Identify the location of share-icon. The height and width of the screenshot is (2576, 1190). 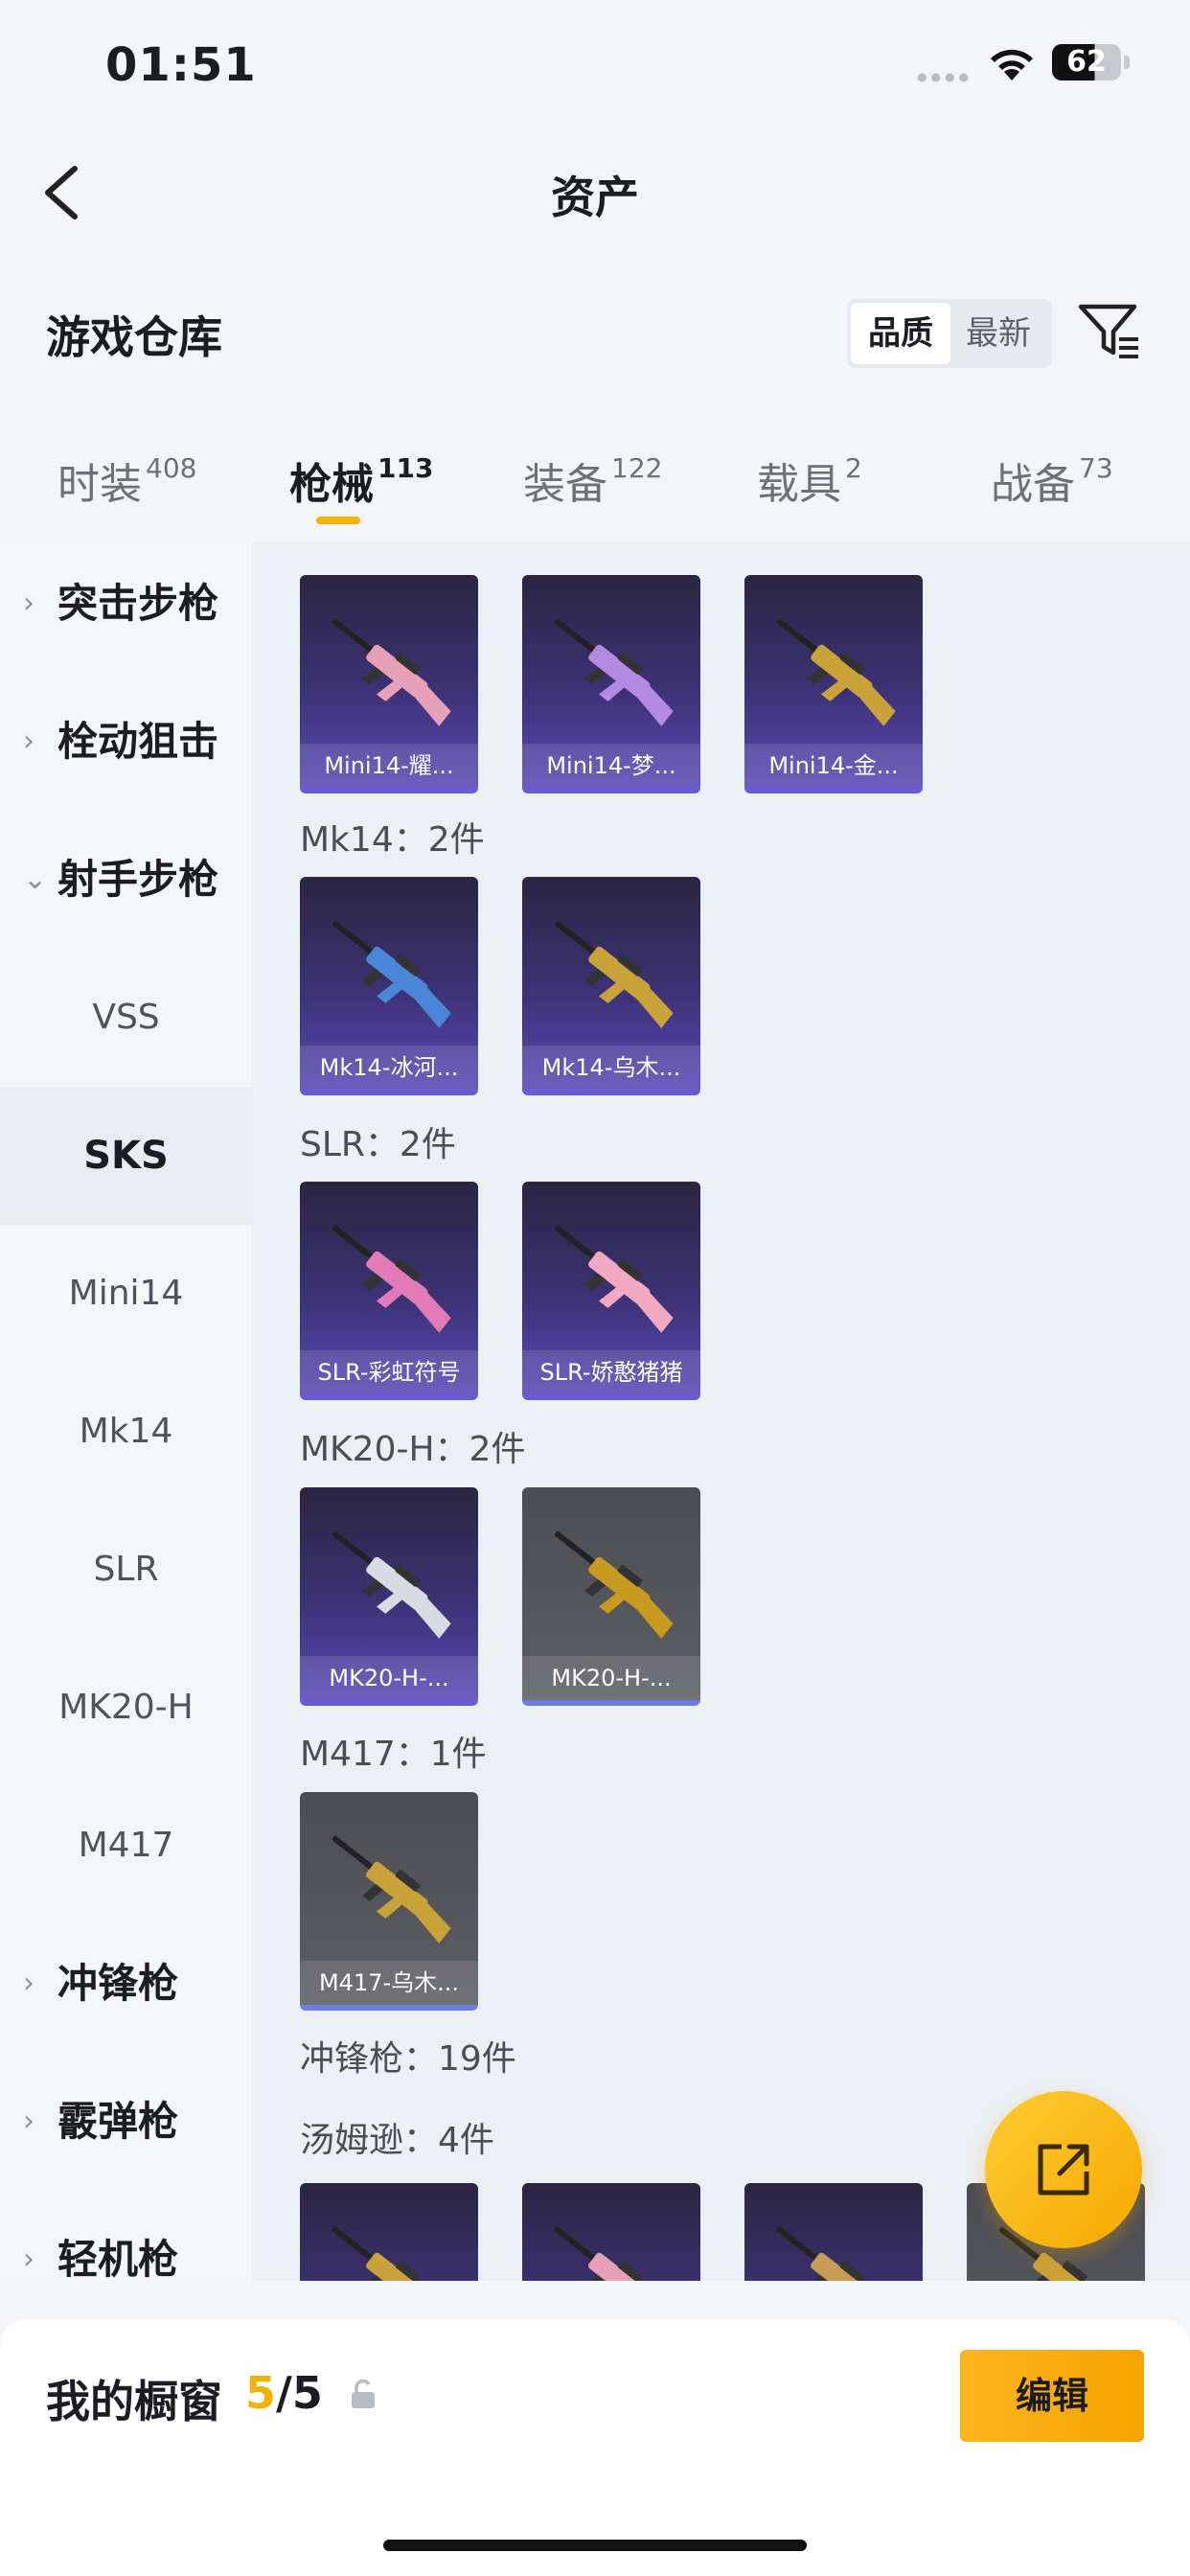
(1064, 2170).